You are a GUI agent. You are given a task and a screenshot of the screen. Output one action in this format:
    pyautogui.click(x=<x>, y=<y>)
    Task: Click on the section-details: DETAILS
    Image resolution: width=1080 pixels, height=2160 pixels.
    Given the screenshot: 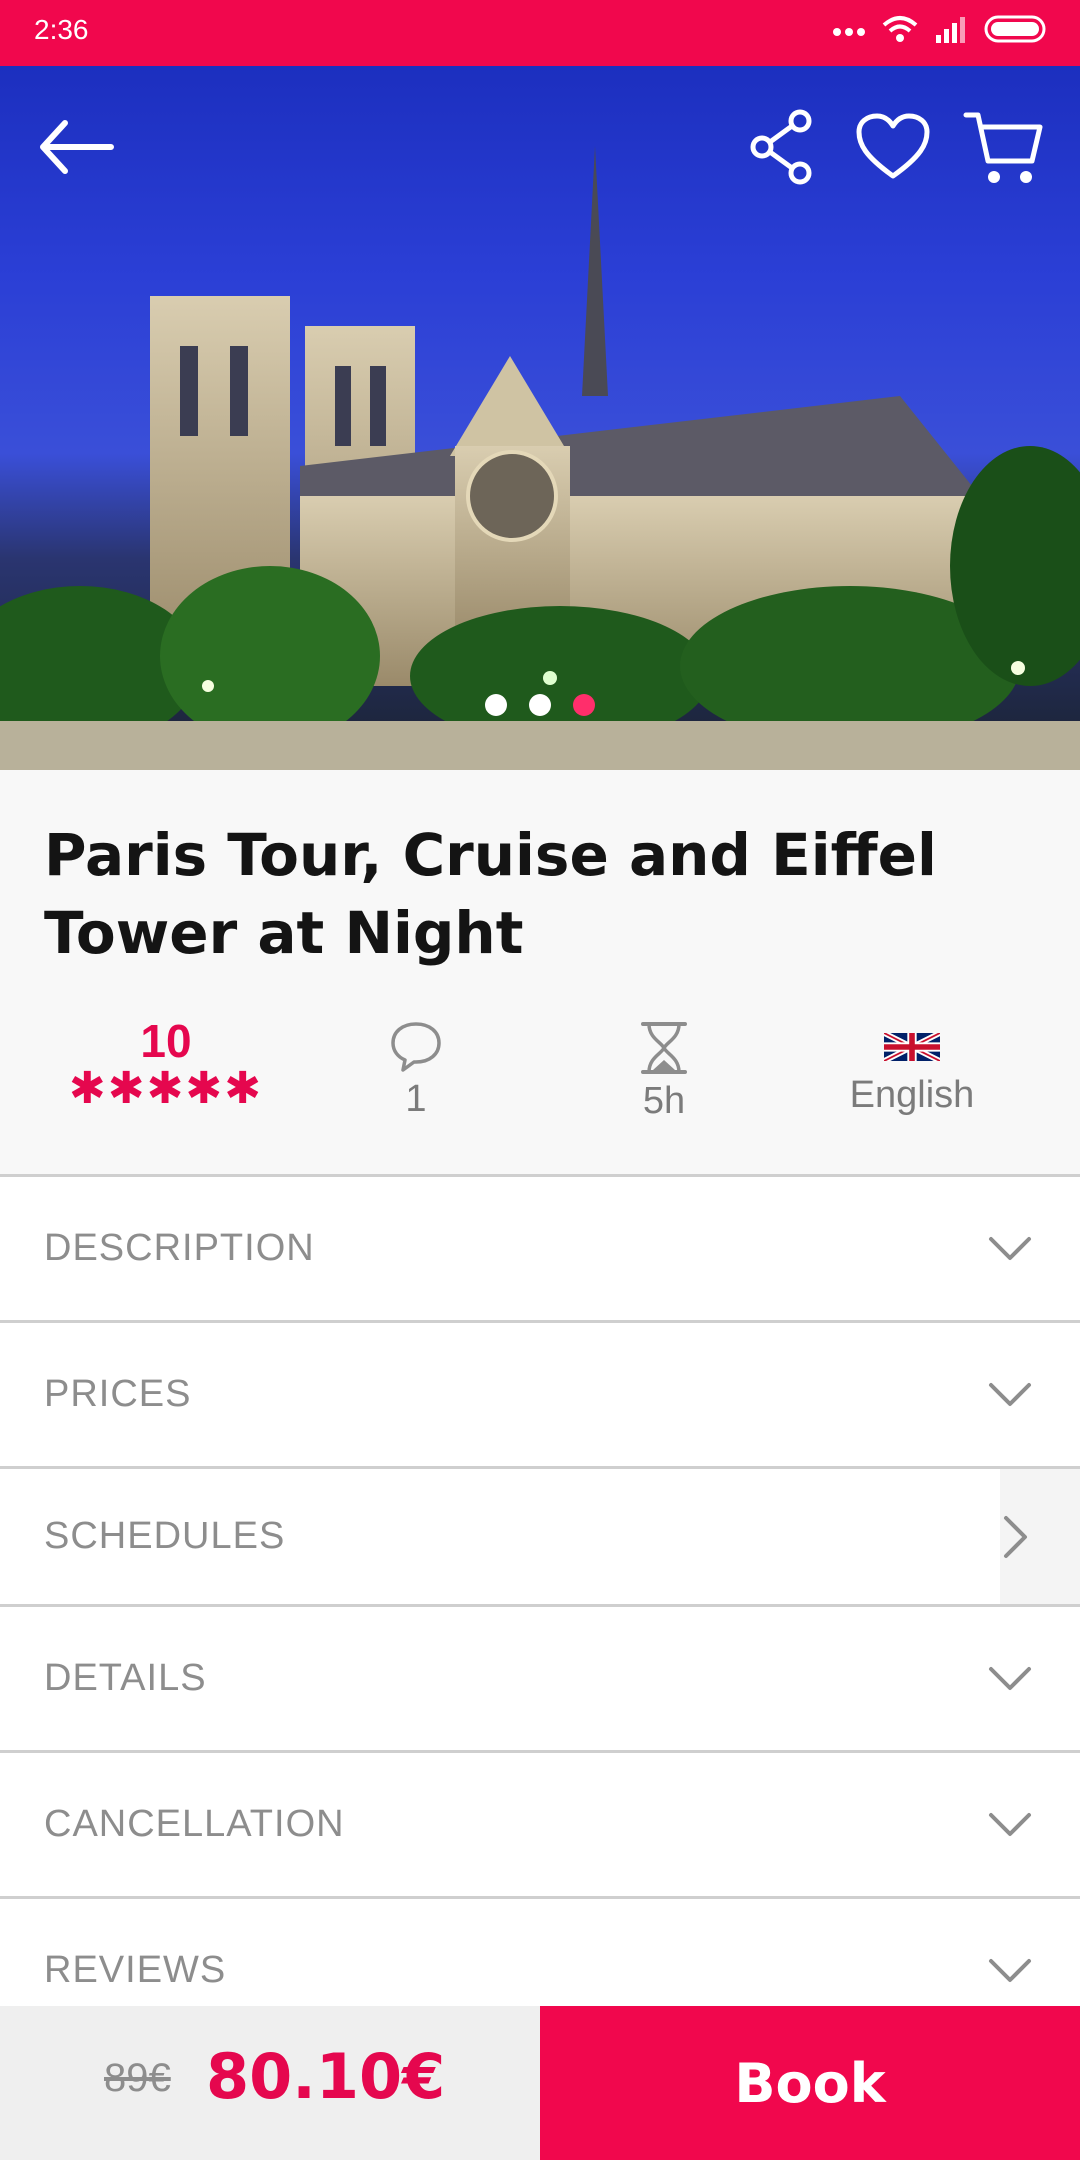 What is the action you would take?
    pyautogui.click(x=540, y=1680)
    